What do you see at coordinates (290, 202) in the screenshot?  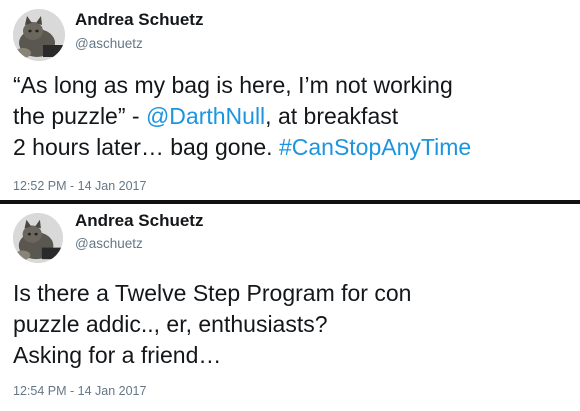 I see `divider` at bounding box center [290, 202].